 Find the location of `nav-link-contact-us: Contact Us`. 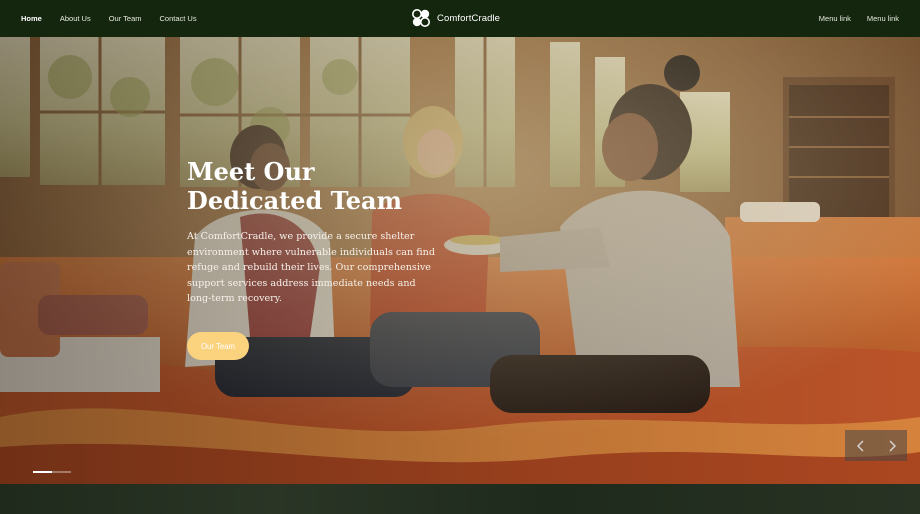

nav-link-contact-us: Contact Us is located at coordinates (178, 18).